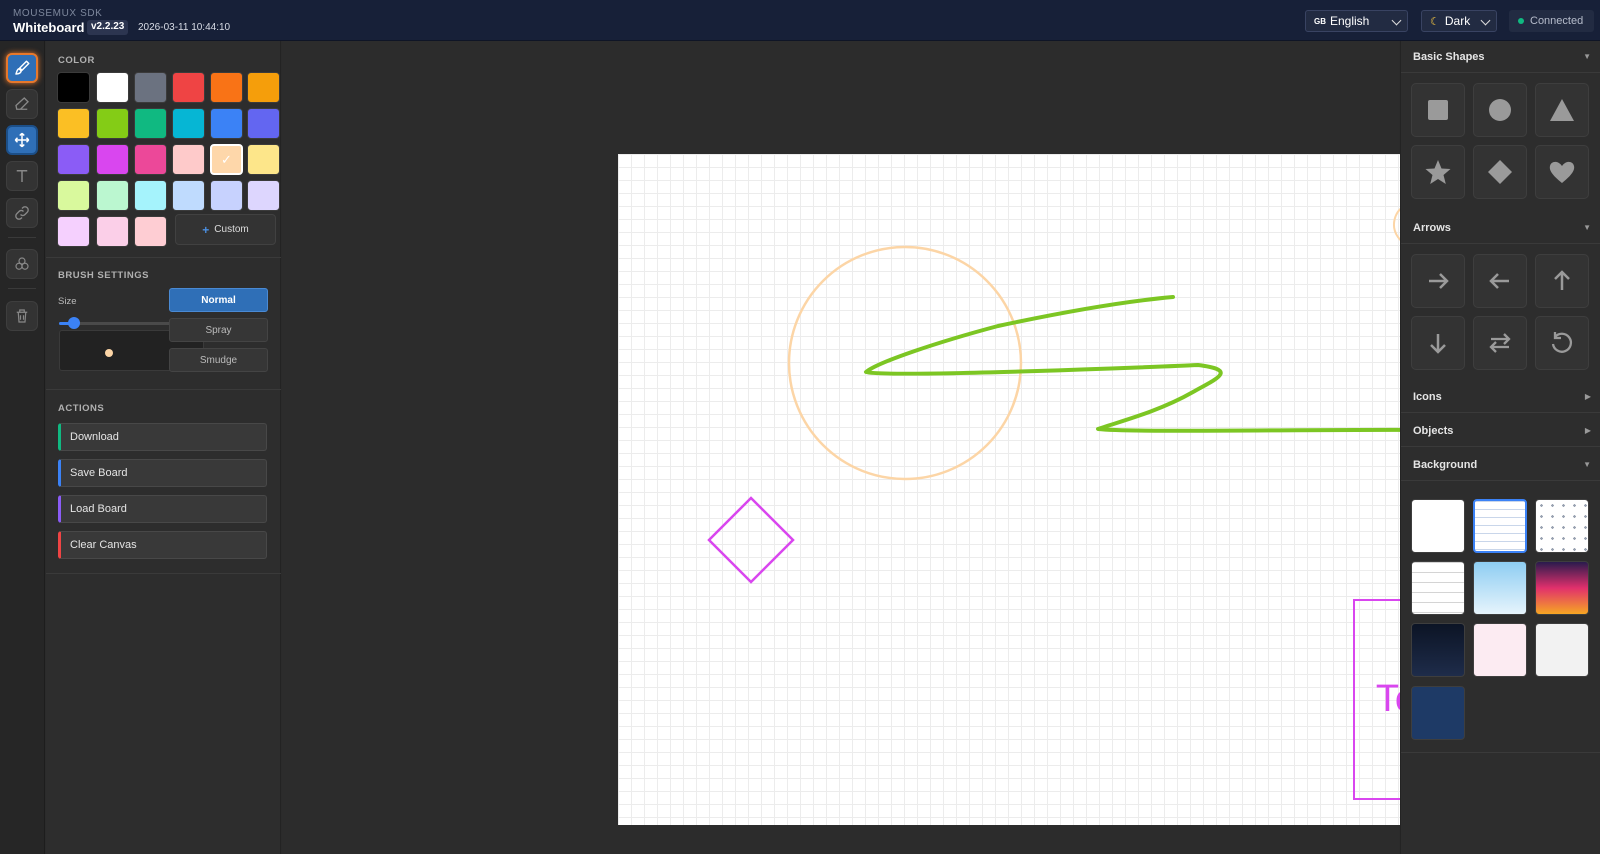  I want to click on magenta-diamond-shape, so click(751, 540).